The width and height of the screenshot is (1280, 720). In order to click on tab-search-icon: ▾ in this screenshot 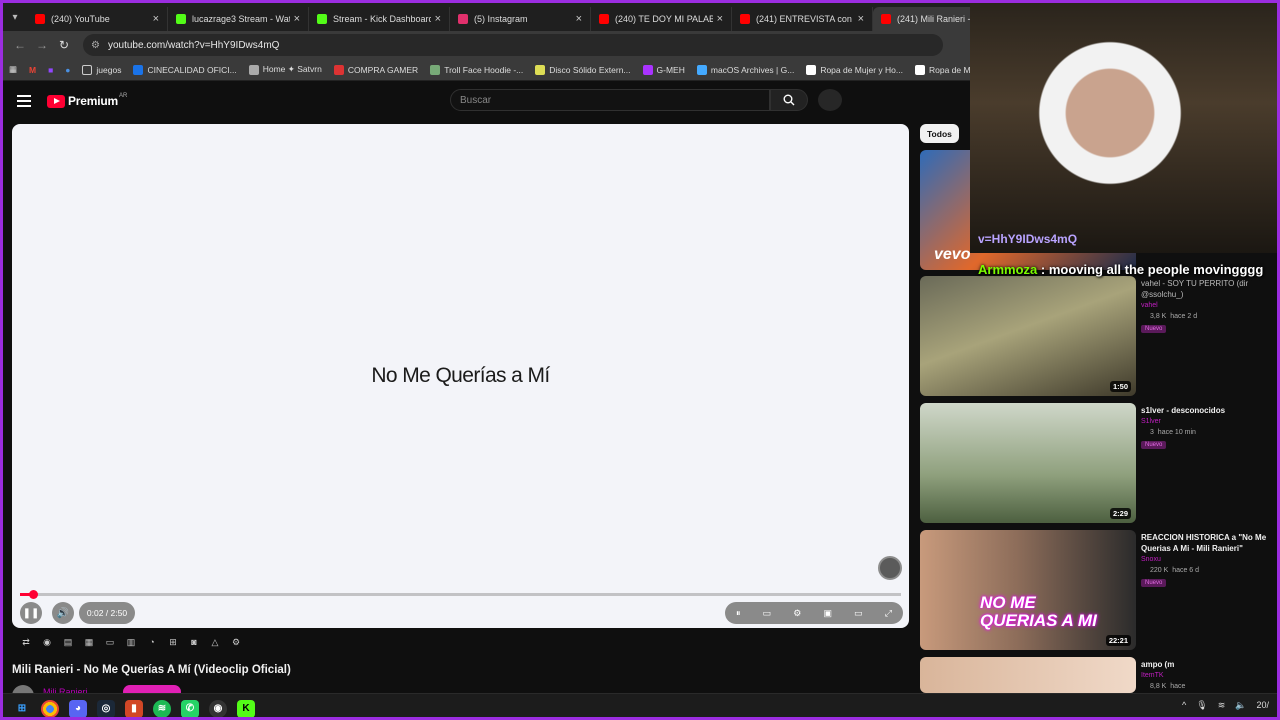, I will do `click(15, 17)`.